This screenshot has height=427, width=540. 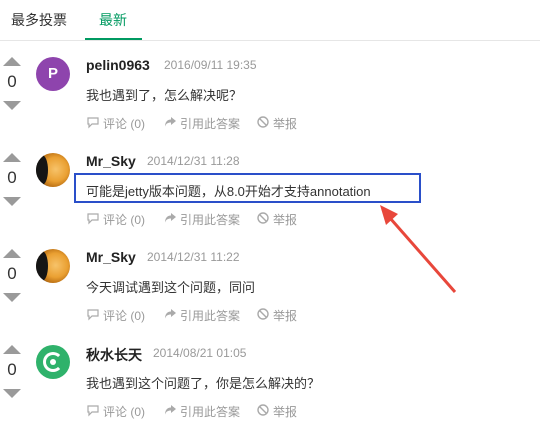 What do you see at coordinates (200, 353) in the screenshot?
I see `answer-timestamp: 2014/08/21 01:05` at bounding box center [200, 353].